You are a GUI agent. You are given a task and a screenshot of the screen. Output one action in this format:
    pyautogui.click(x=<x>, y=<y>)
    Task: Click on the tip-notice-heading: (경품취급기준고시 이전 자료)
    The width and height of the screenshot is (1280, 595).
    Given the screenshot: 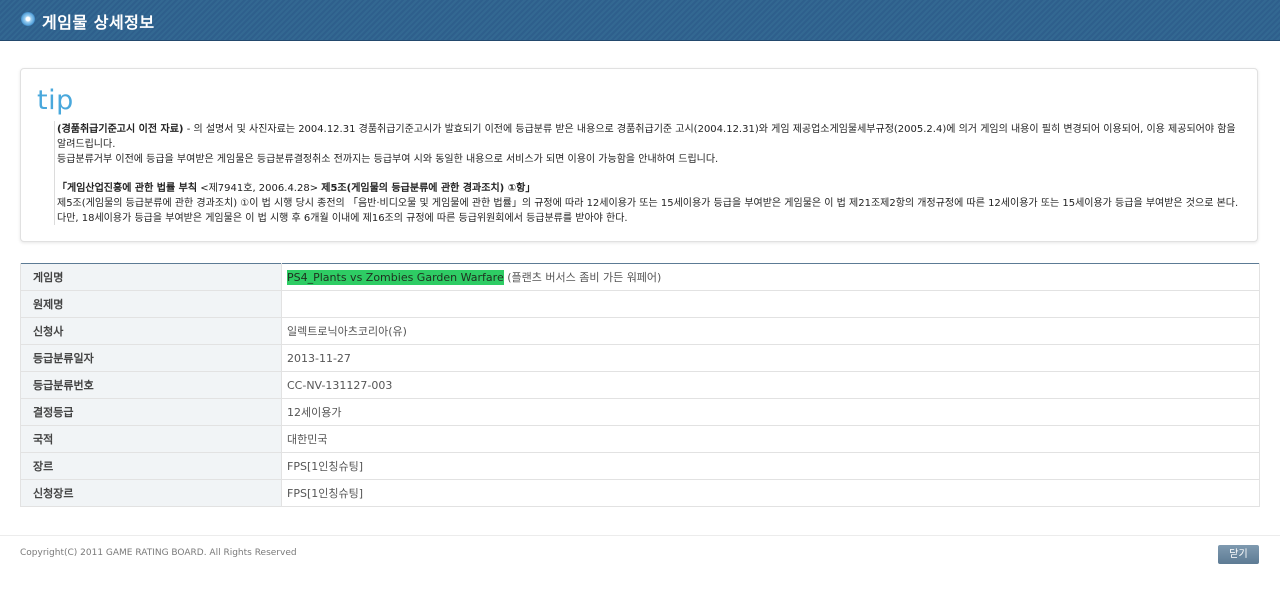 What is the action you would take?
    pyautogui.click(x=120, y=129)
    